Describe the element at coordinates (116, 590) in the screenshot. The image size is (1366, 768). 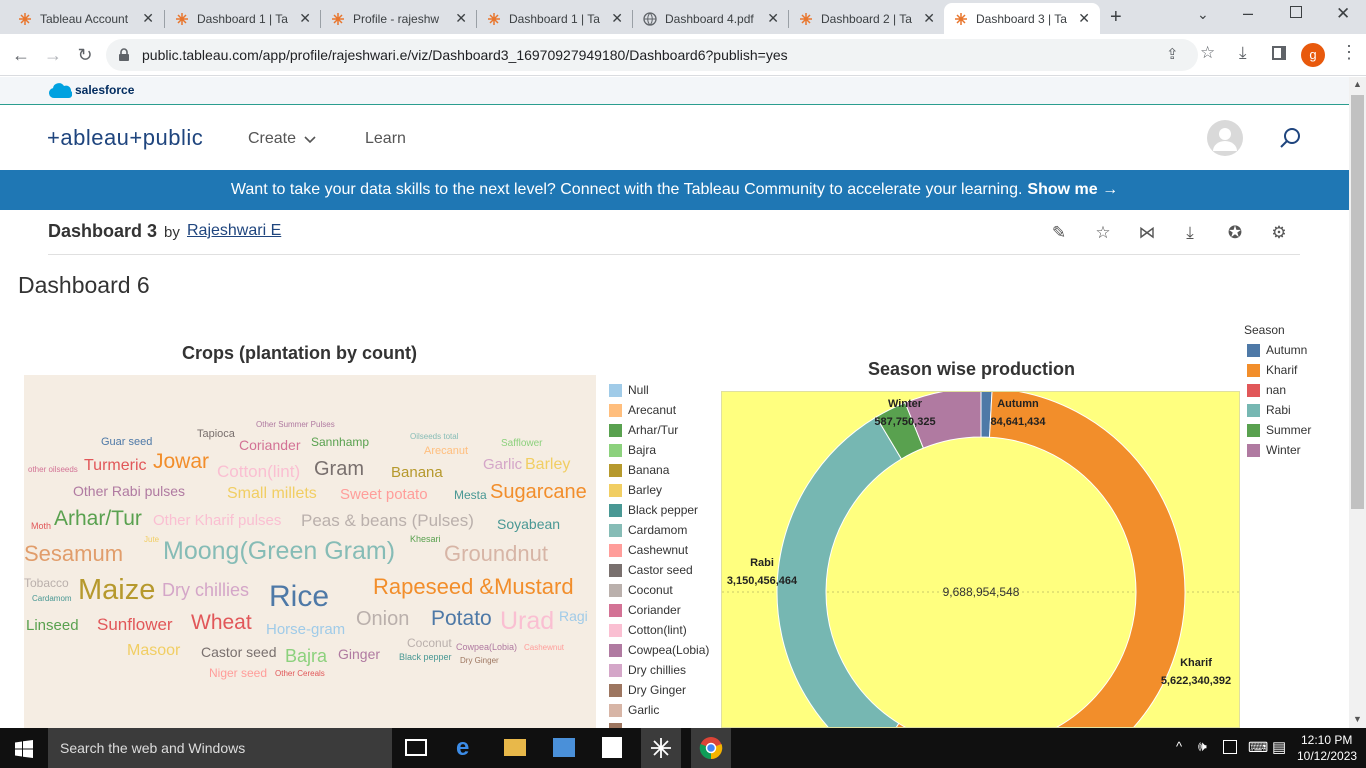
I see `wordcloud-word: Maize` at that location.